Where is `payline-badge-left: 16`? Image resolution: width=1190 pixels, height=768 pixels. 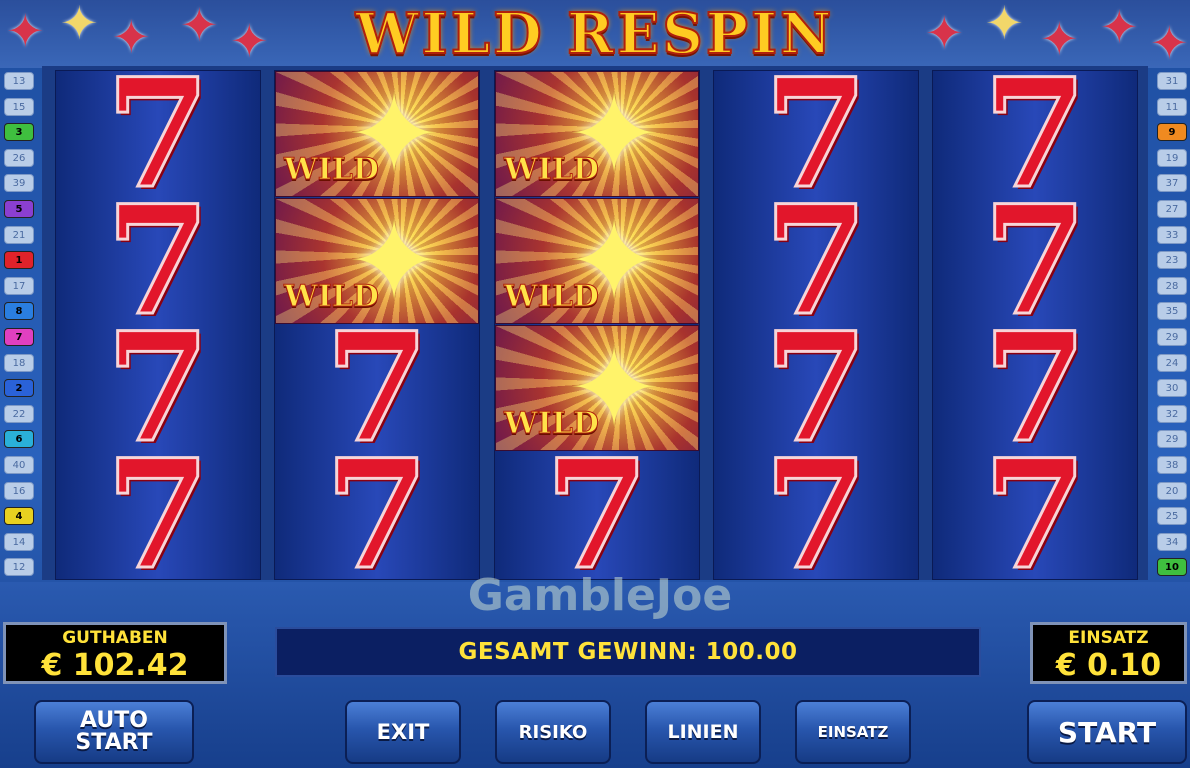 payline-badge-left: 16 is located at coordinates (19, 490).